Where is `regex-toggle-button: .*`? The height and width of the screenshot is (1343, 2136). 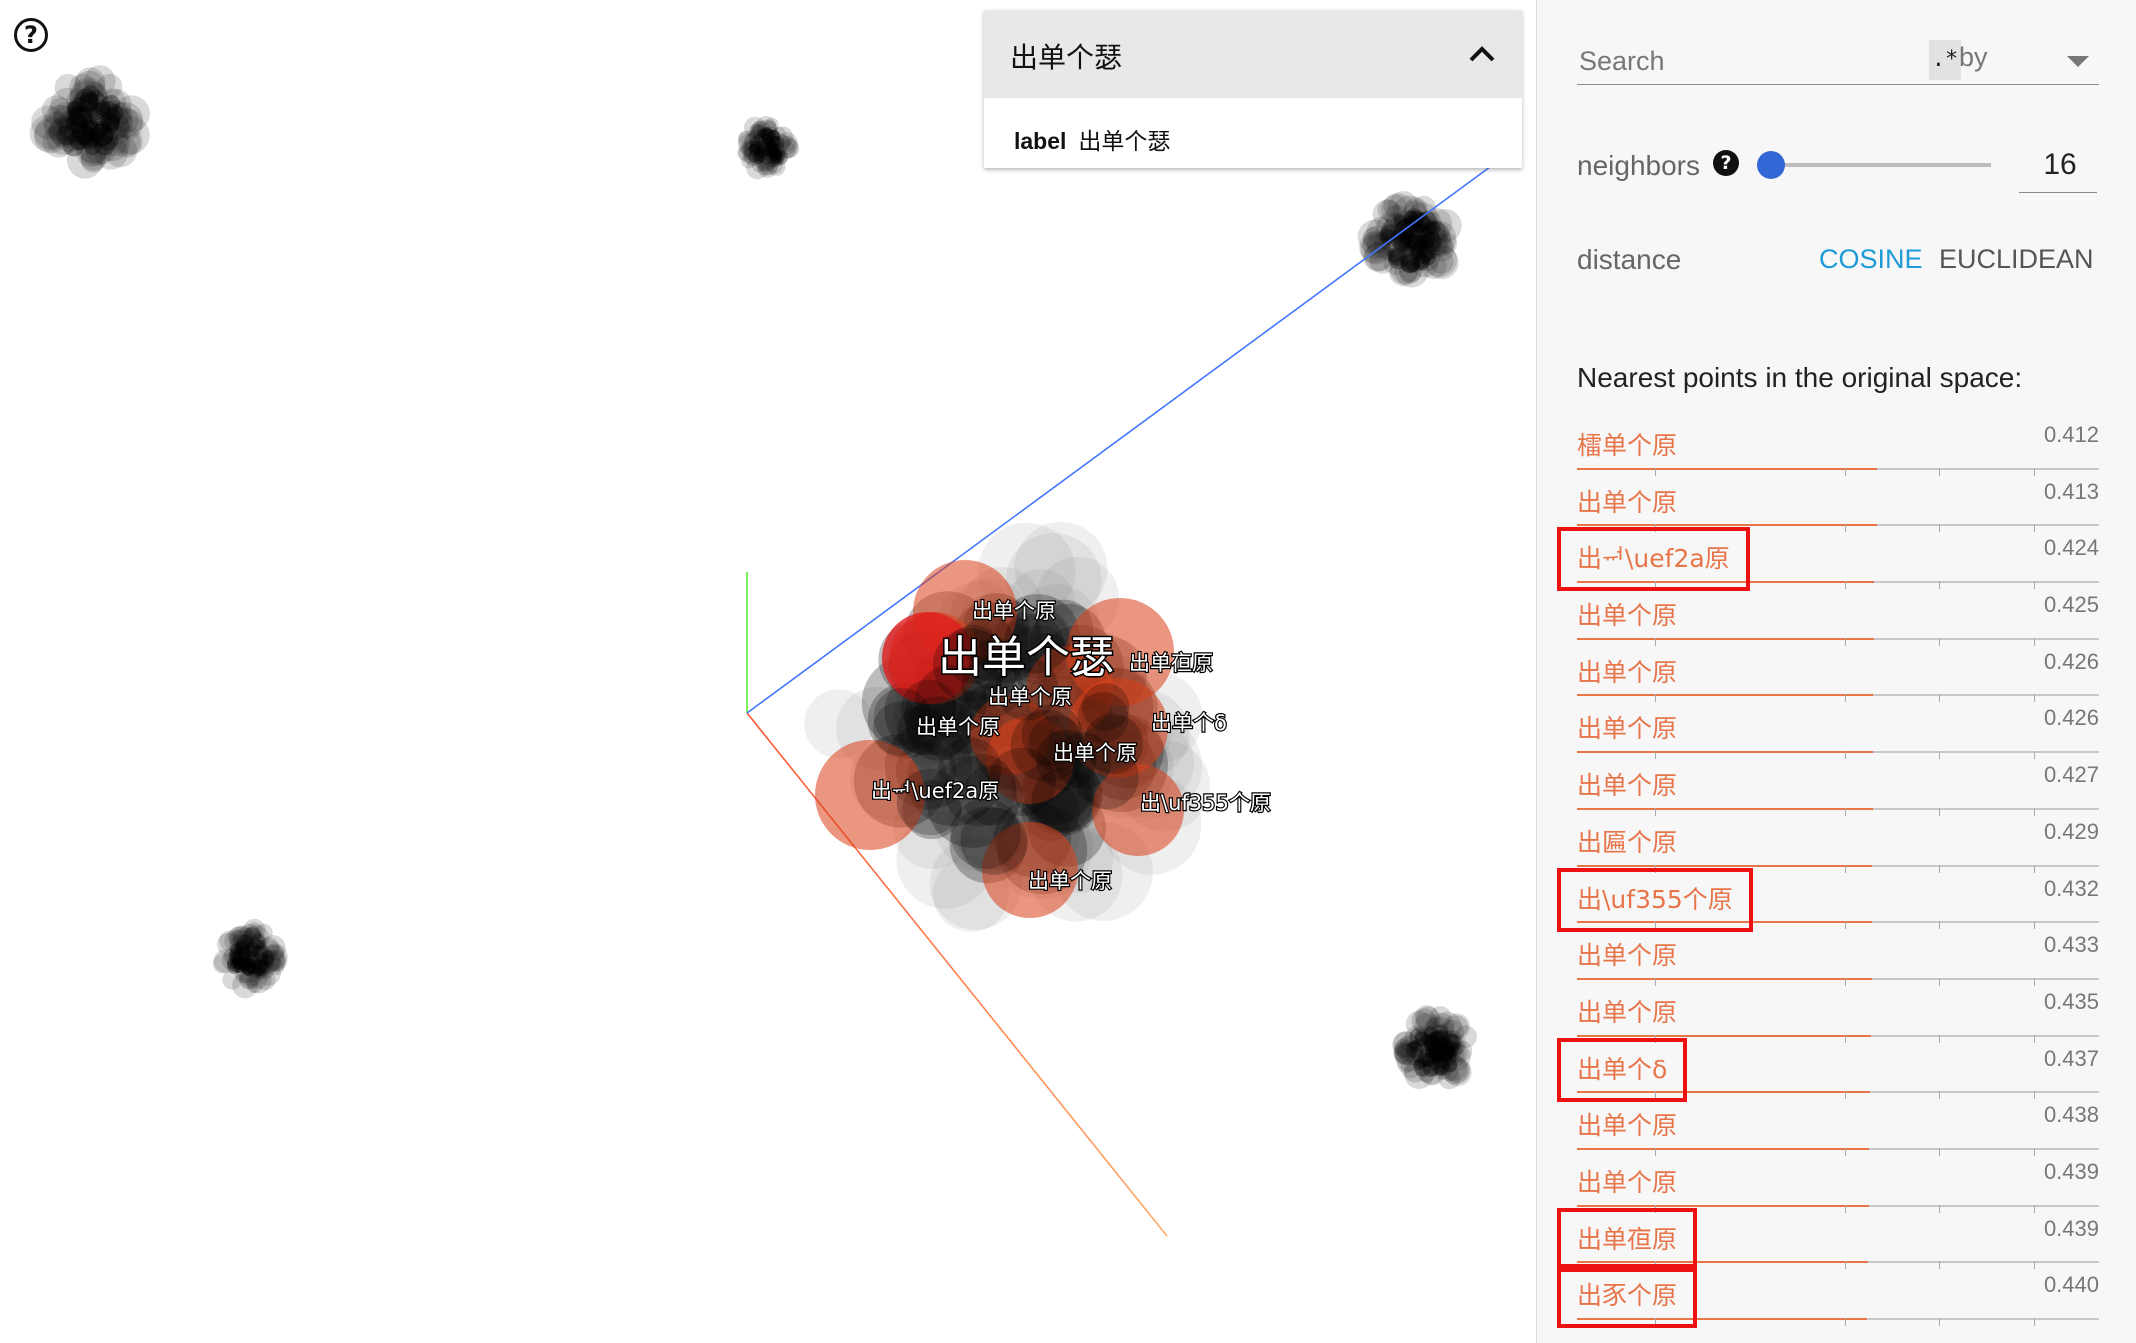
regex-toggle-button: .* is located at coordinates (1945, 60).